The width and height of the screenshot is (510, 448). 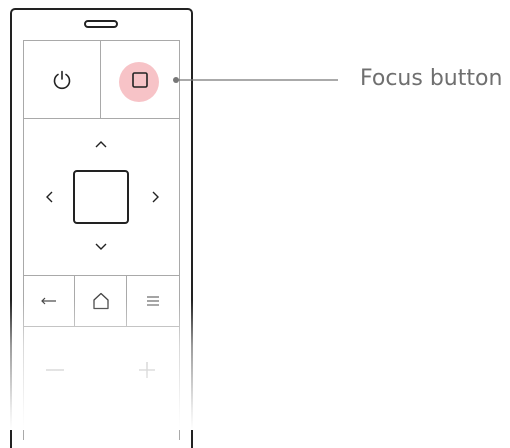 I want to click on callout-dot, so click(x=176, y=80).